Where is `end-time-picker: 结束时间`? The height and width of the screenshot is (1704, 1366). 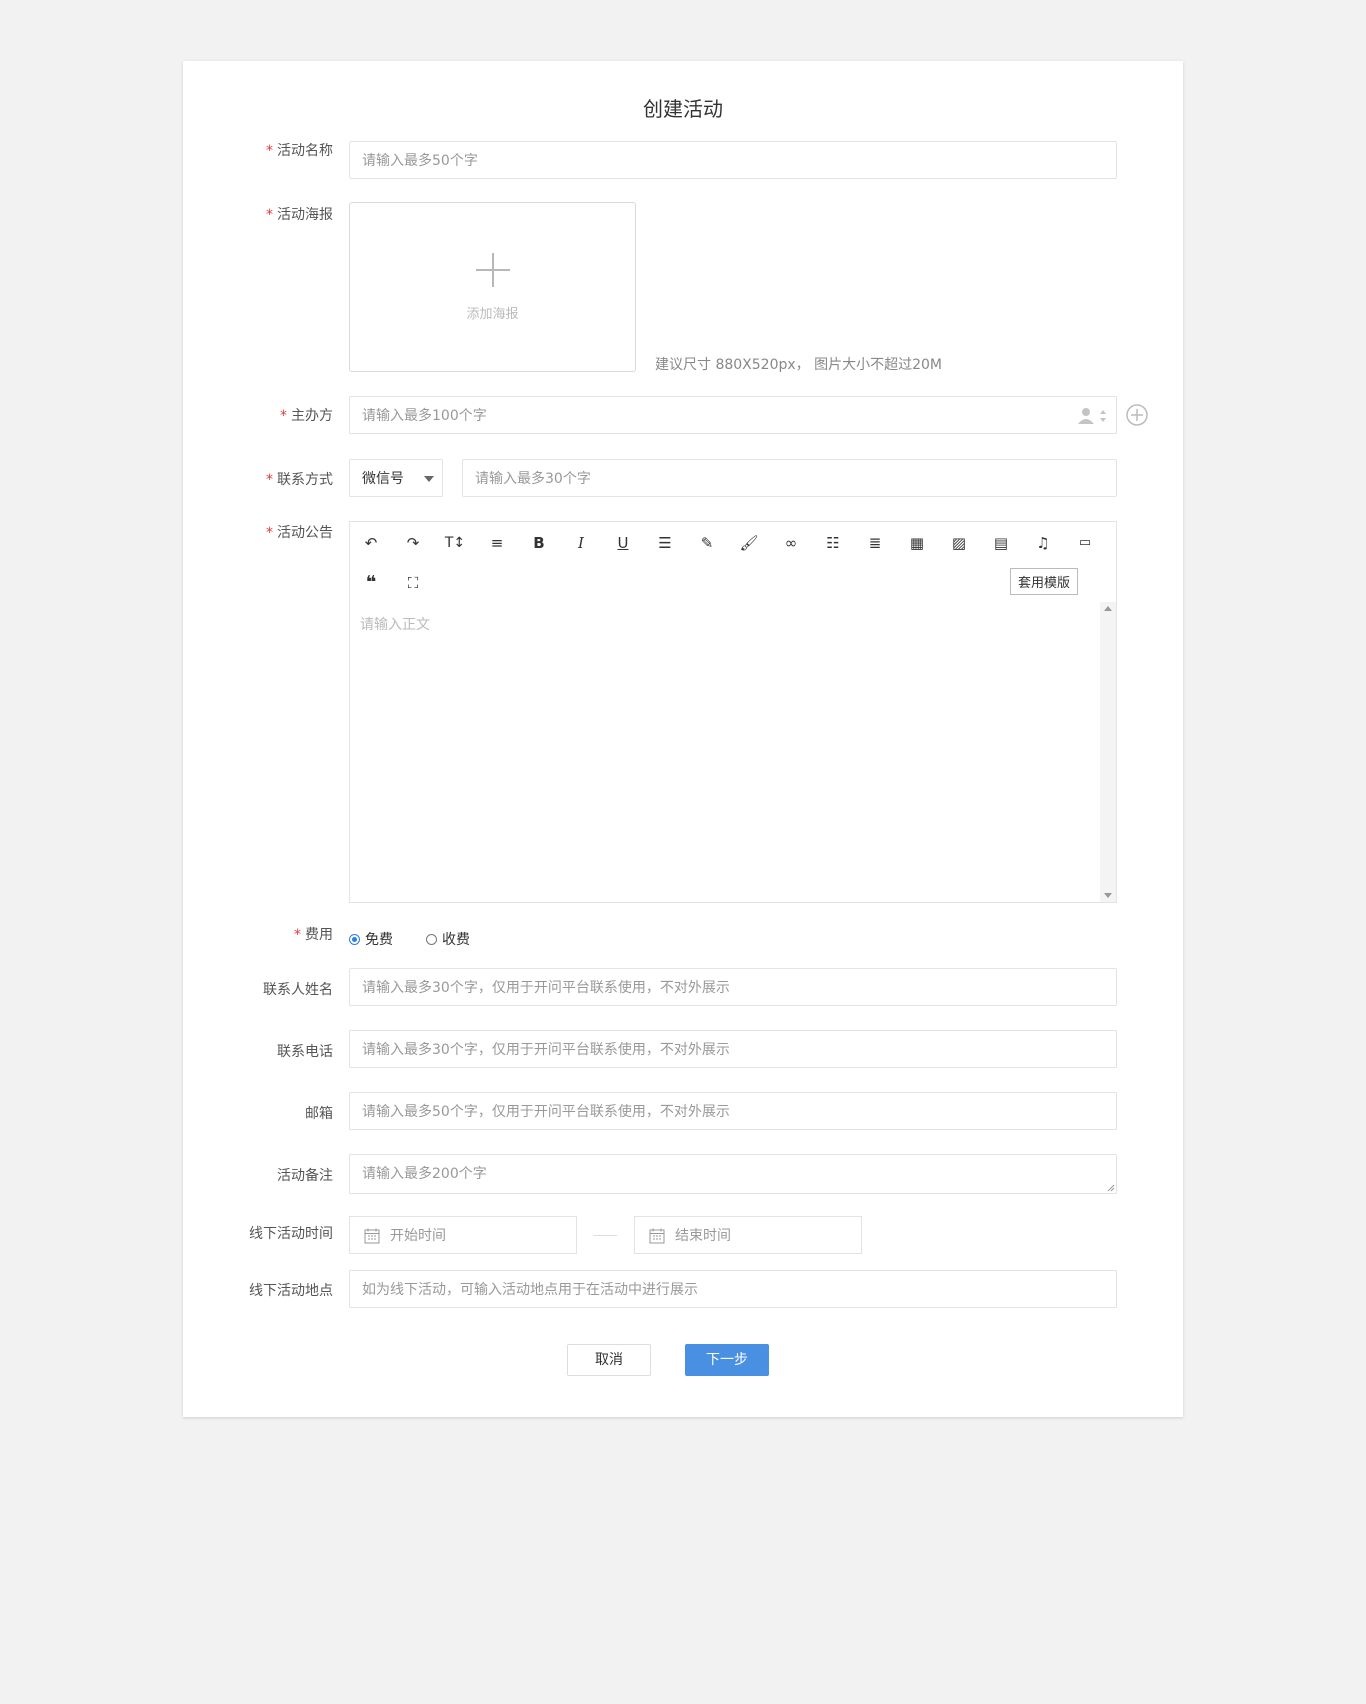 end-time-picker: 结束时间 is located at coordinates (748, 1235).